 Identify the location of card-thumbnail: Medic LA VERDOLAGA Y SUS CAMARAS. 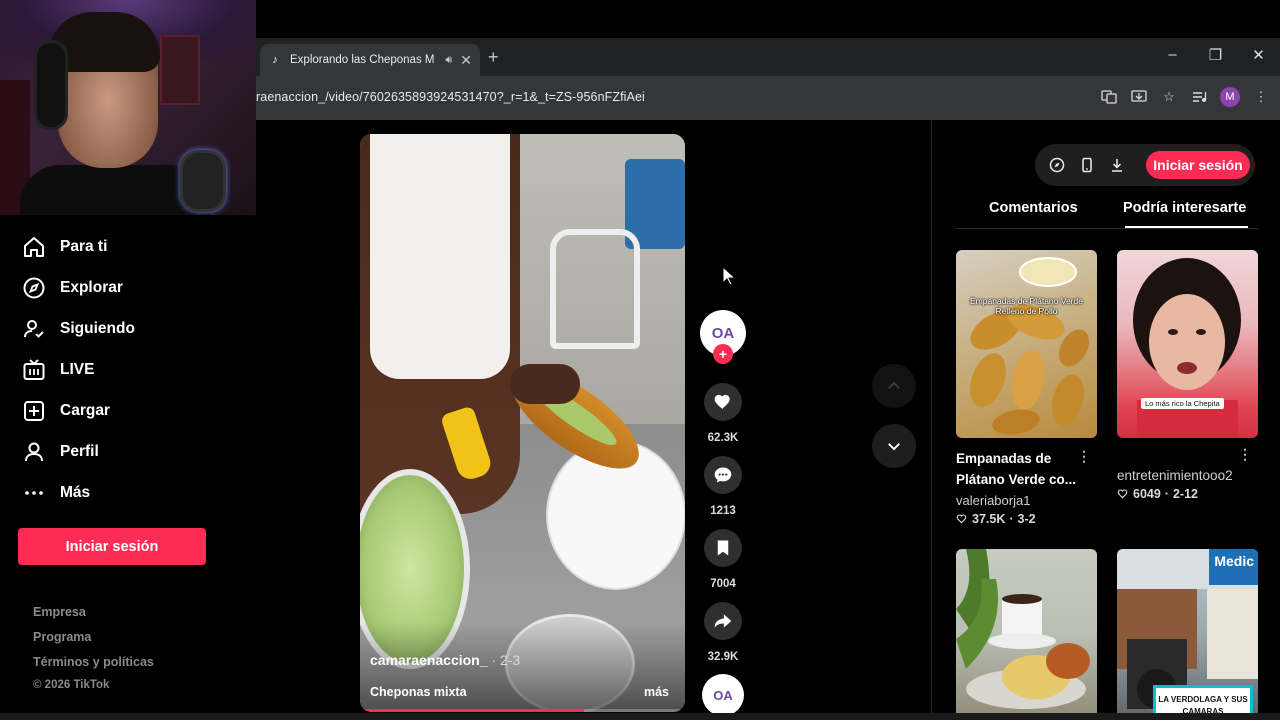
(1187, 634).